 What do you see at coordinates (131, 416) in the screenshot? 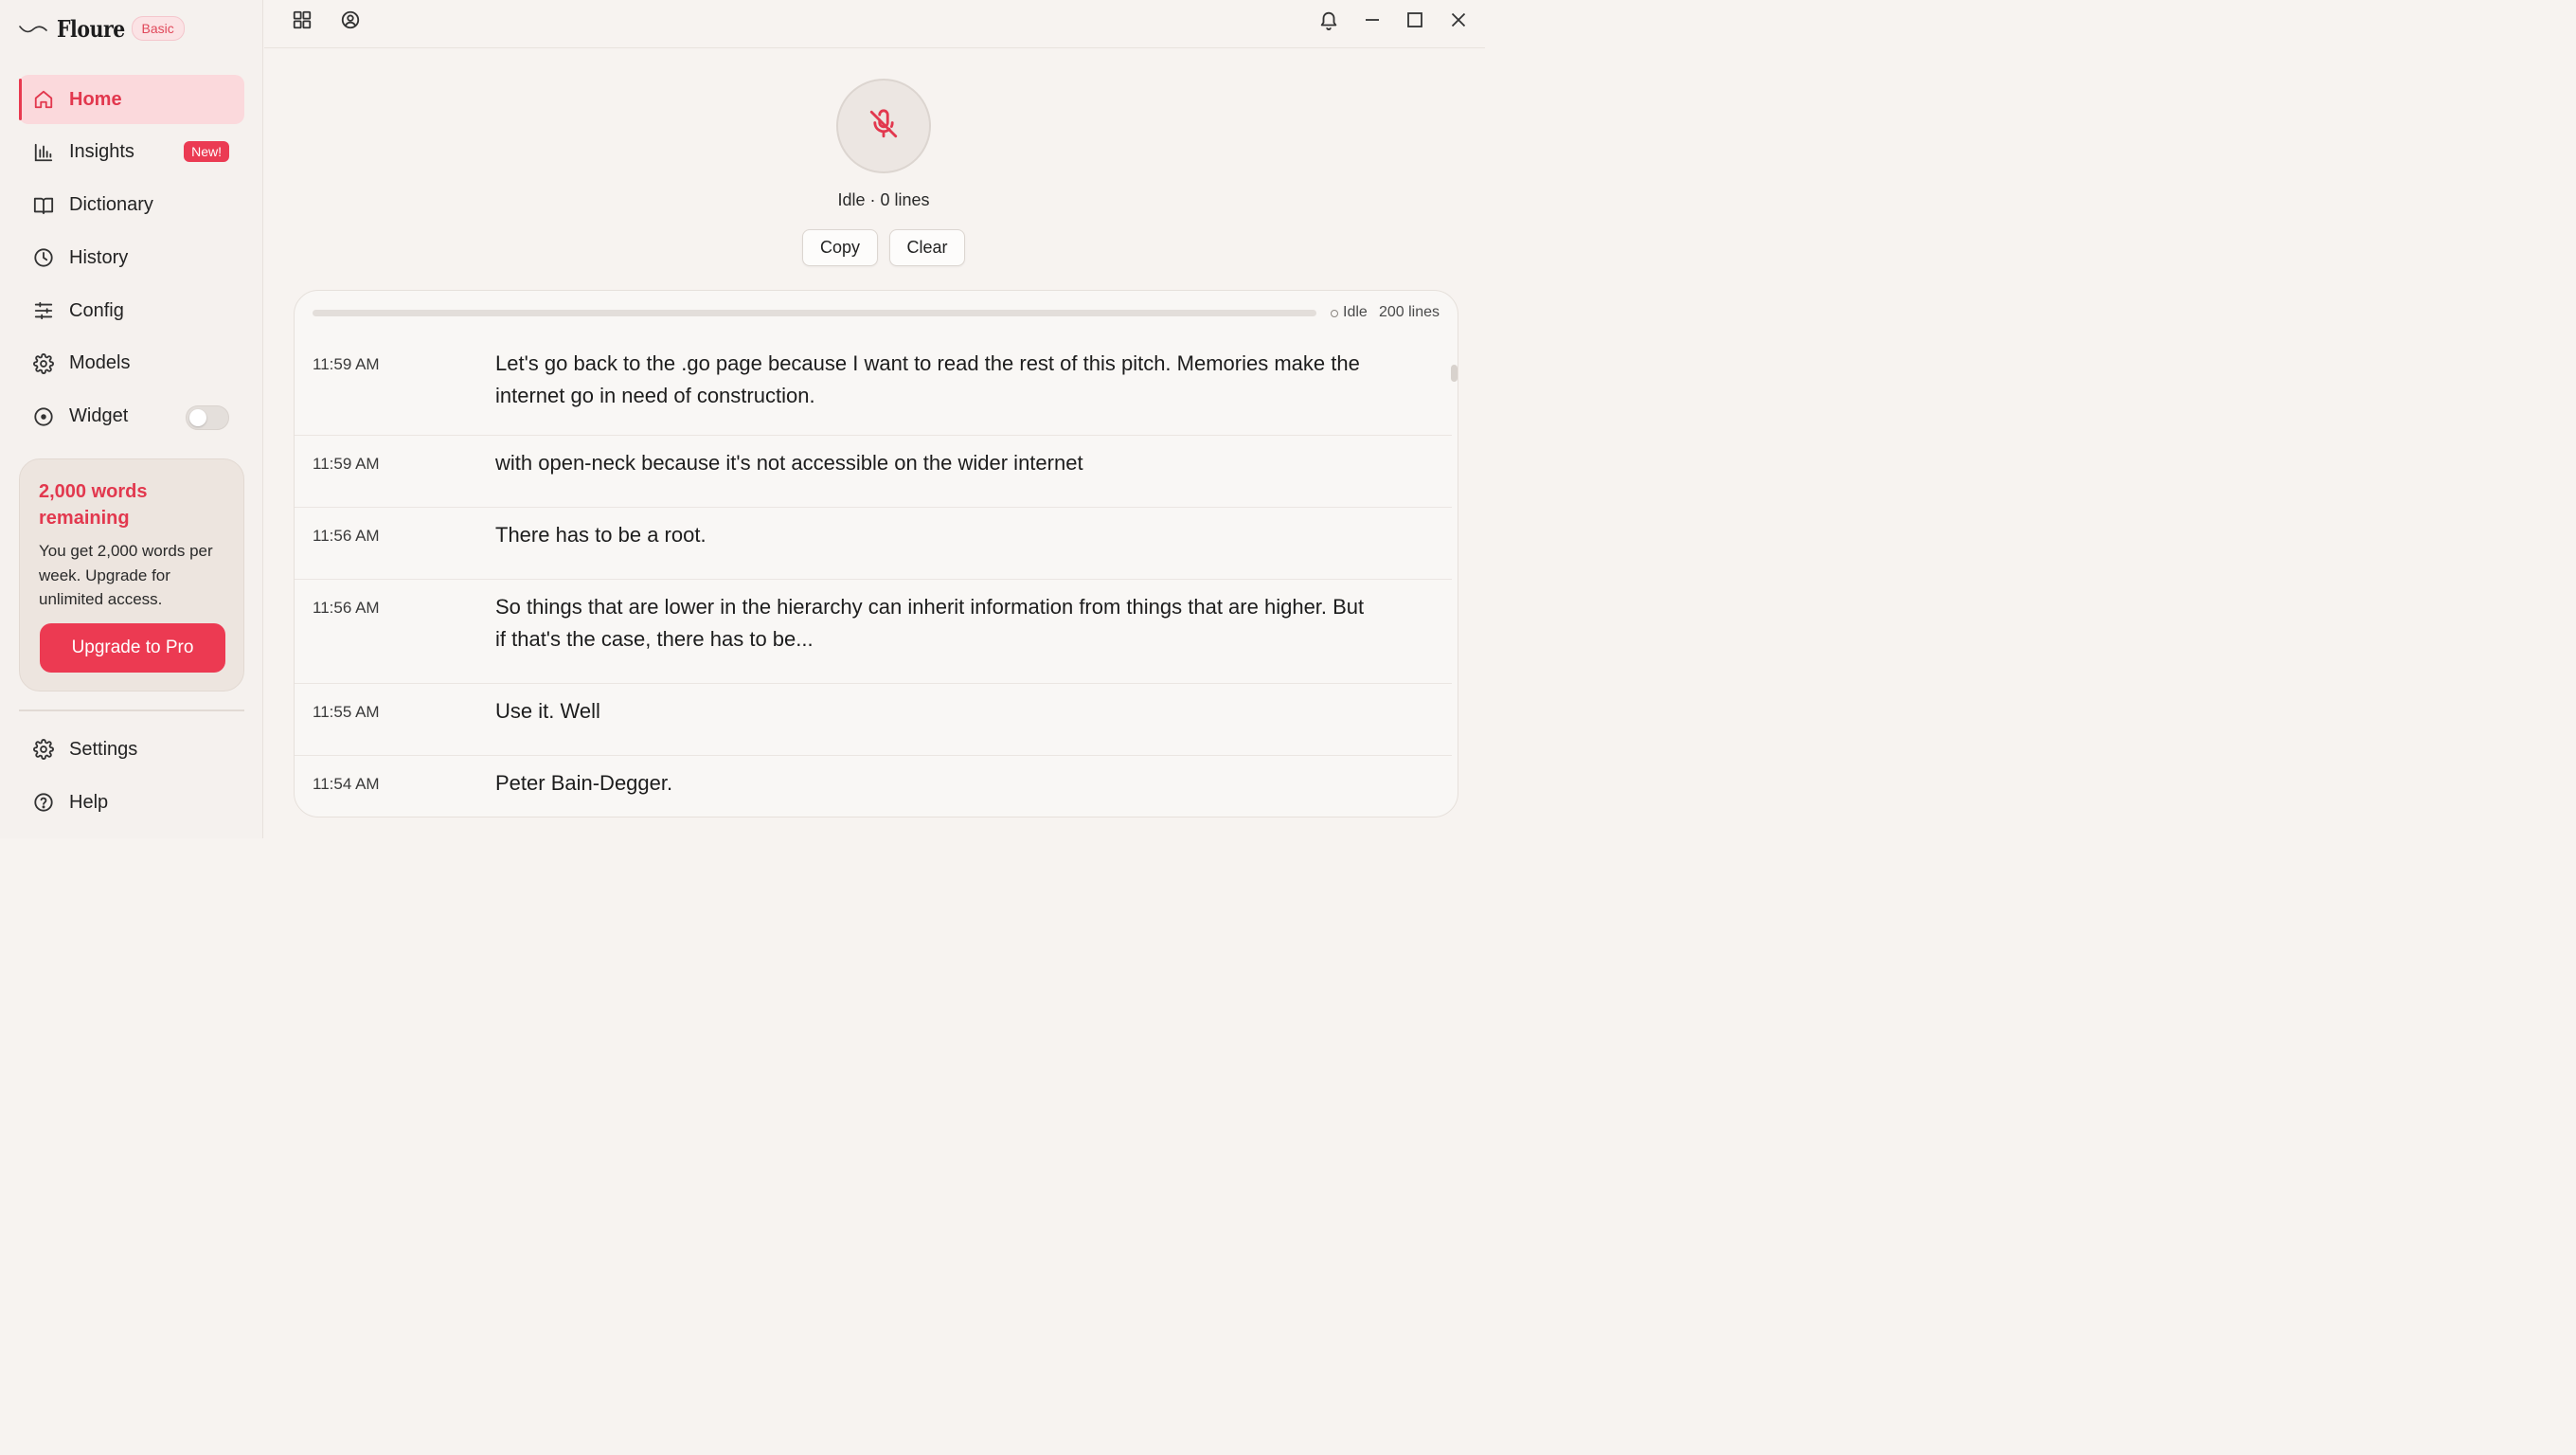
I see `sidebar-item-widget: Widget` at bounding box center [131, 416].